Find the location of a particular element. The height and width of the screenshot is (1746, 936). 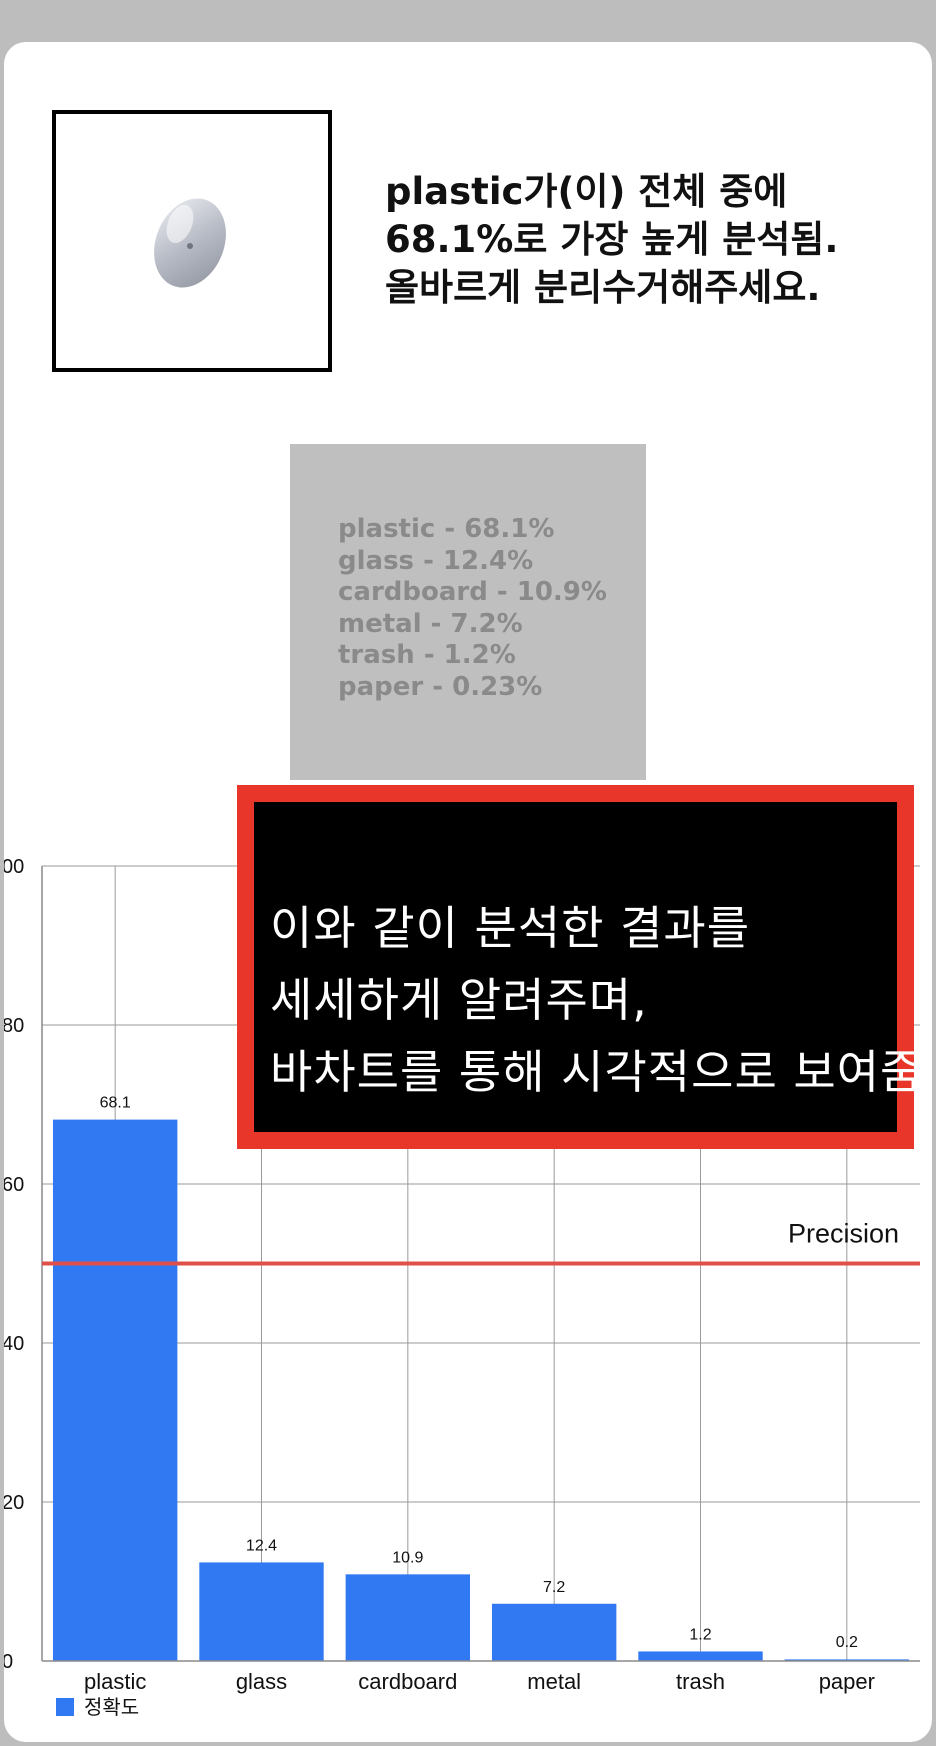

bar-value-label: 10.9 is located at coordinates (407, 1557).